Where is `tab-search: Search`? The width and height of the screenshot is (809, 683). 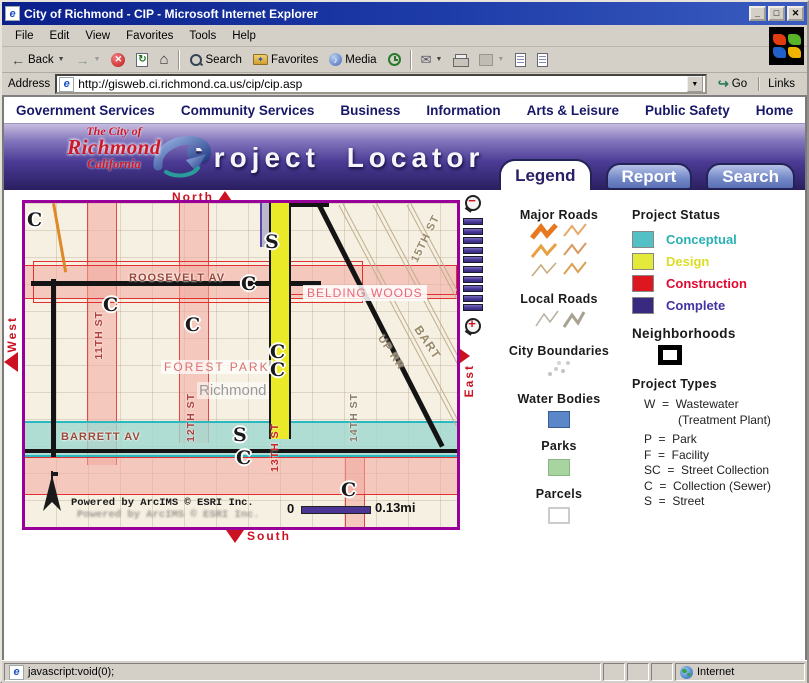 tab-search: Search is located at coordinates (750, 176).